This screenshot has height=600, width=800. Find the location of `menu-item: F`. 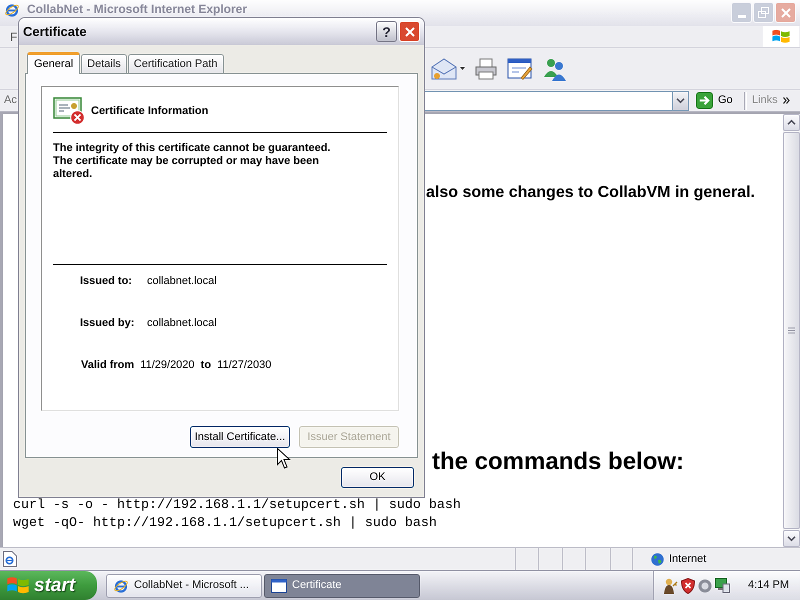

menu-item: F is located at coordinates (14, 37).